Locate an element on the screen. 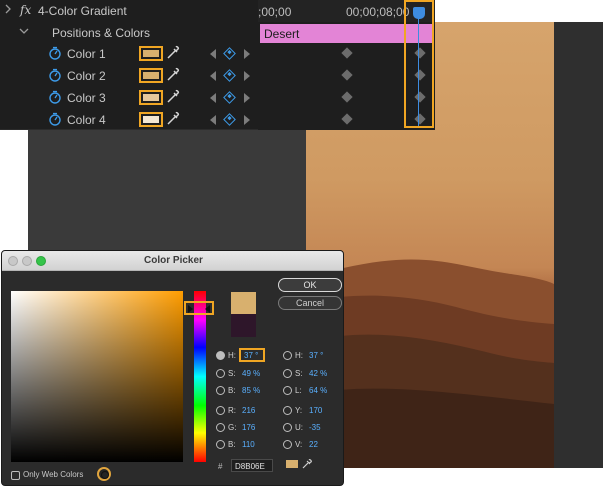 The image size is (603, 500). hsl-saturation-value: 42 % is located at coordinates (324, 373).